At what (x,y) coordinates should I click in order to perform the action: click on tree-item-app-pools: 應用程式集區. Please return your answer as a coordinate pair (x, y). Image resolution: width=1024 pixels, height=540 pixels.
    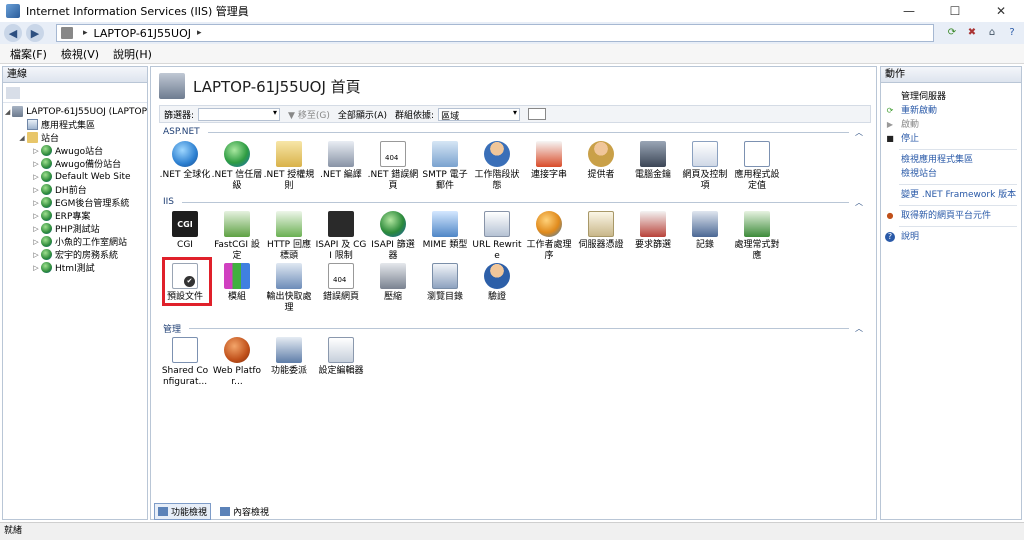
    Looking at the image, I should click on (75, 124).